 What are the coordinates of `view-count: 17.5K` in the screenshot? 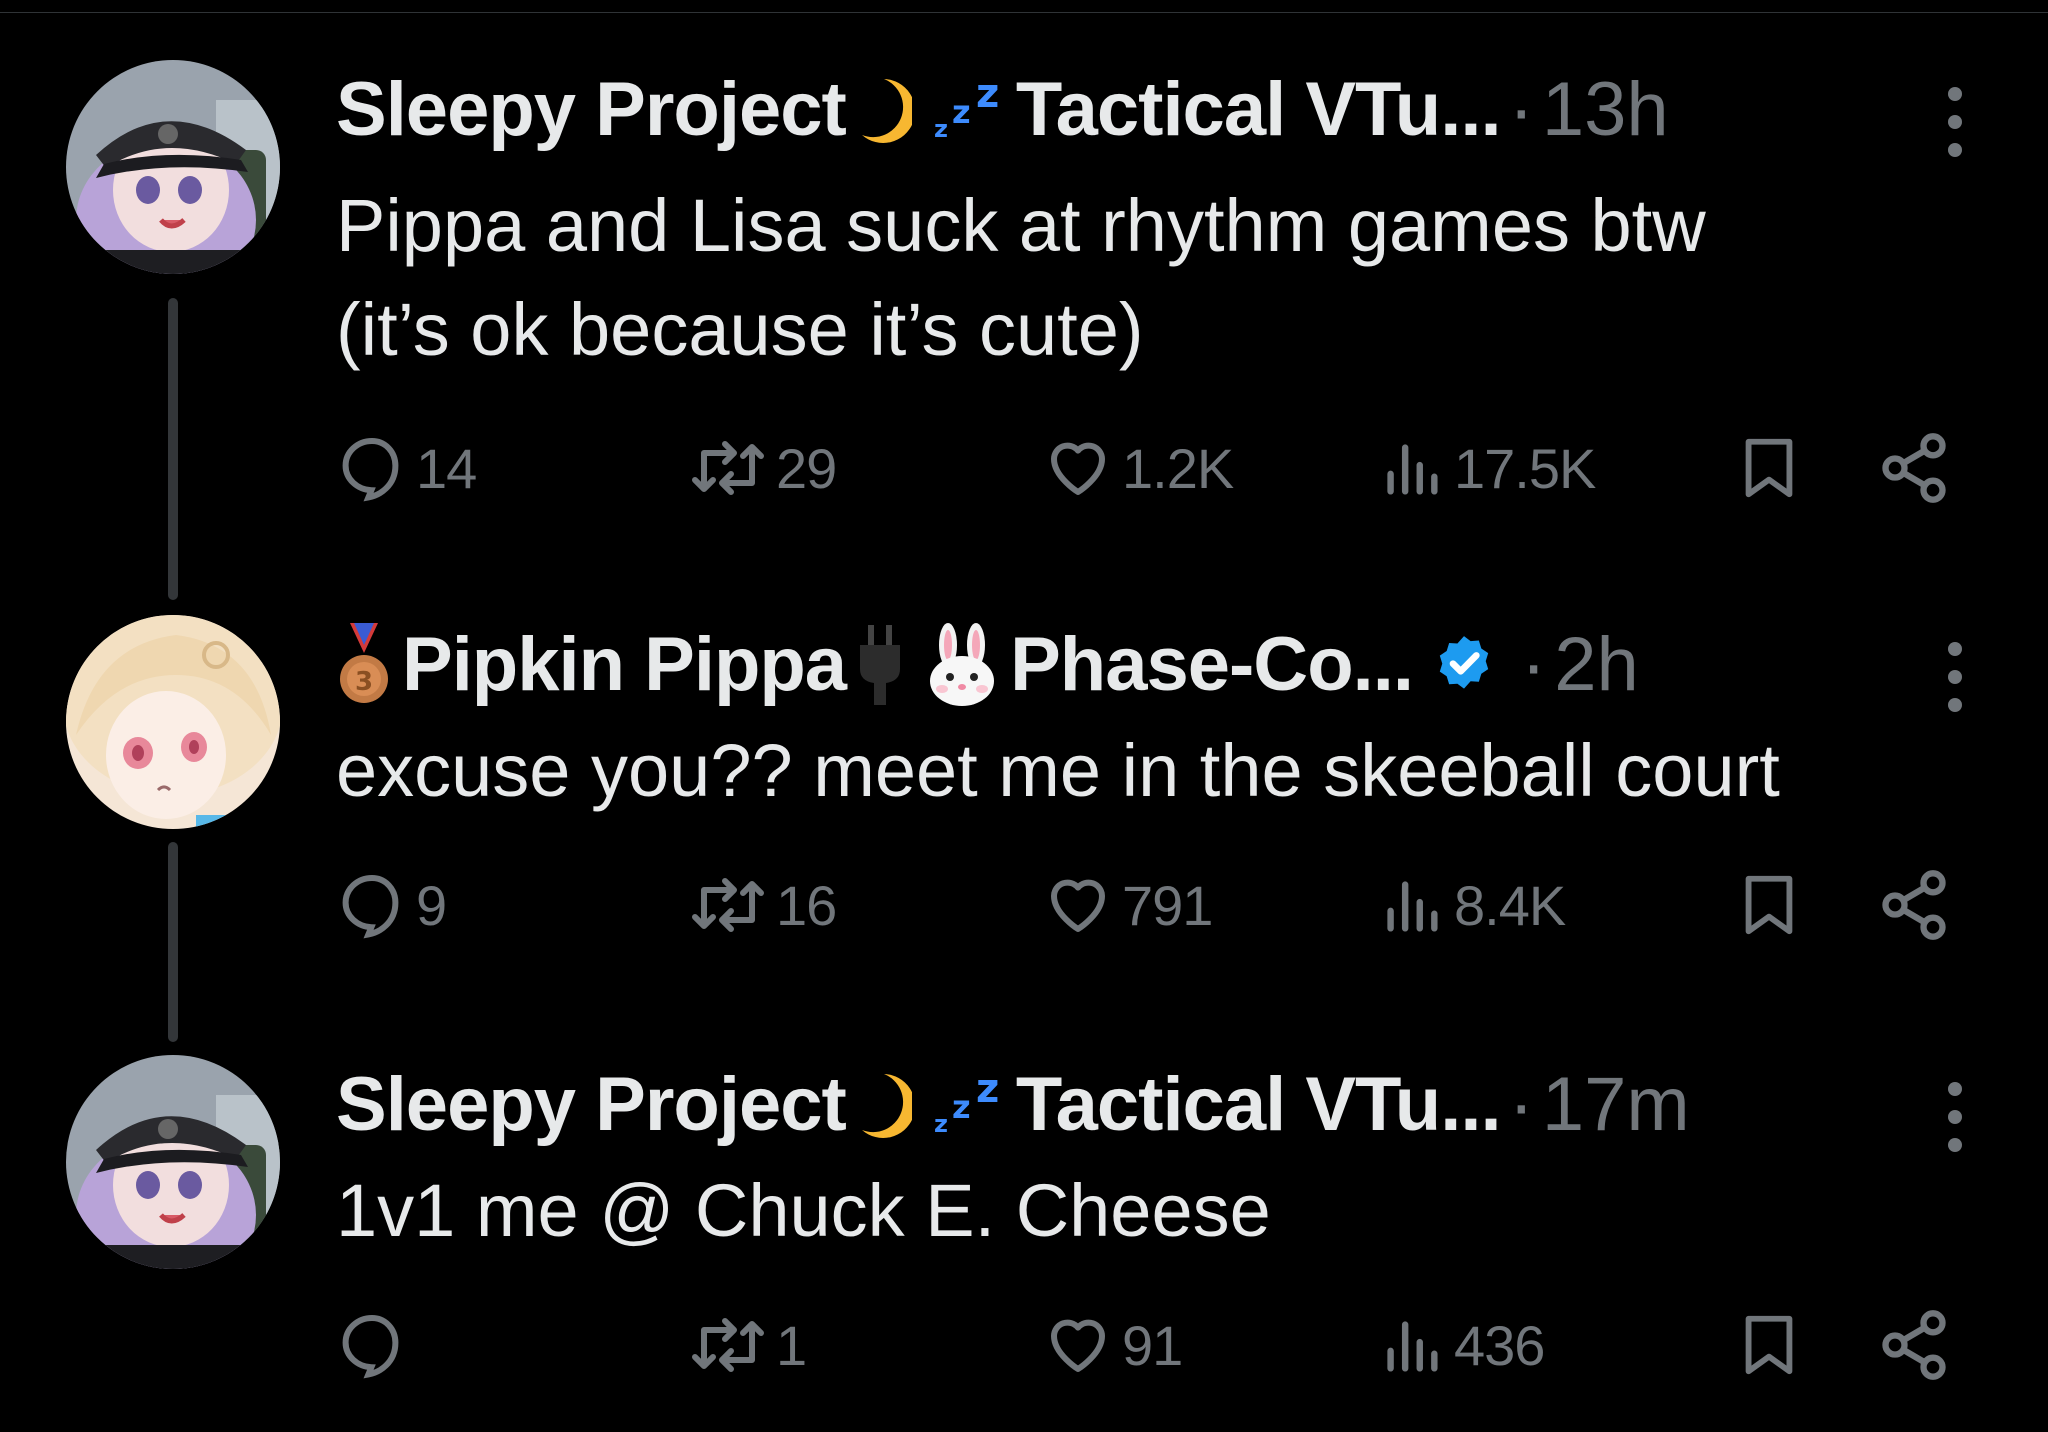 It's located at (1525, 468).